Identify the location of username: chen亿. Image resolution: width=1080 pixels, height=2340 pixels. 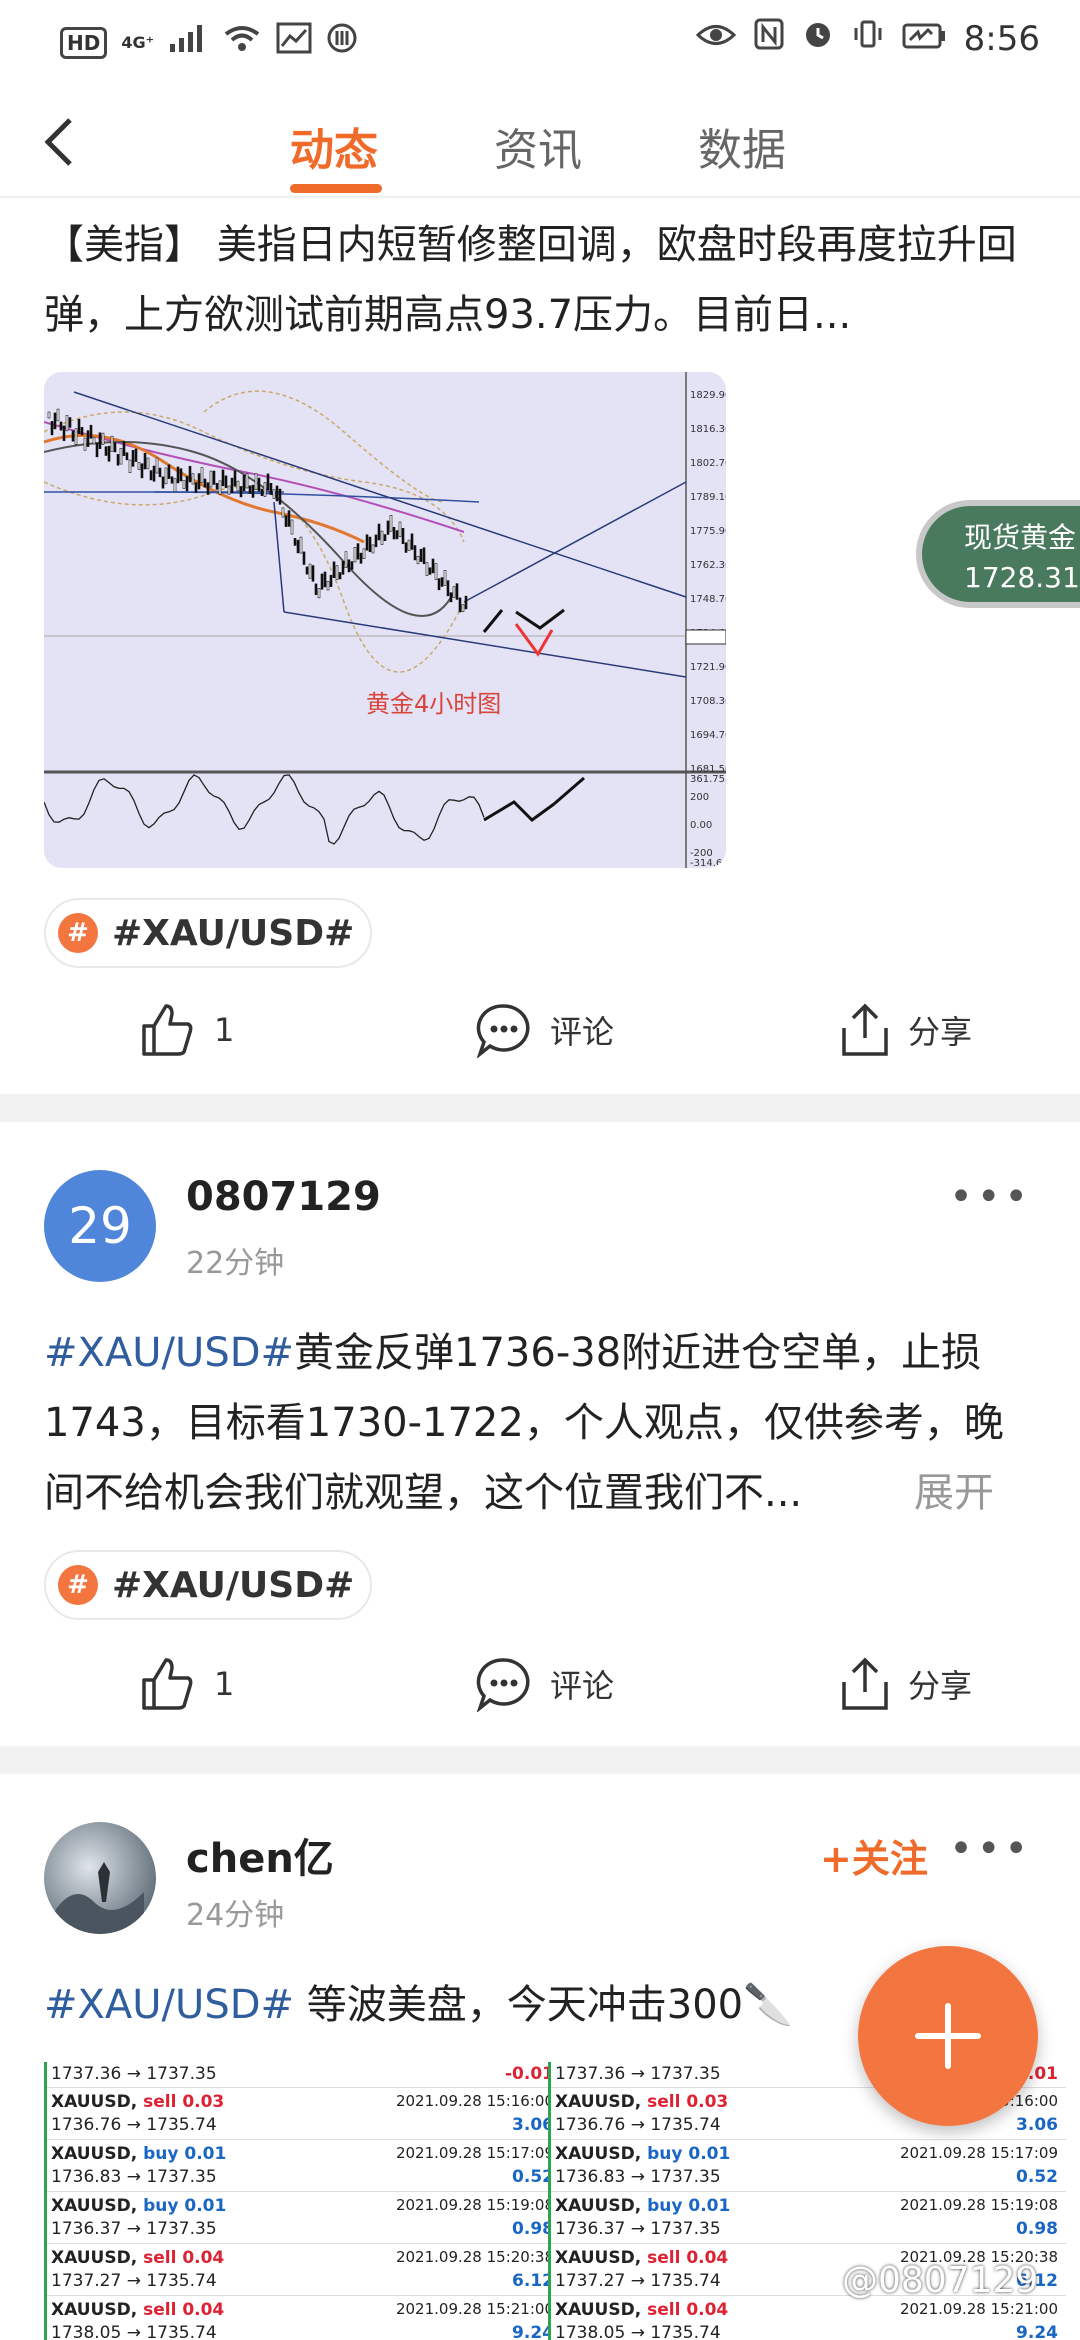
(260, 1855).